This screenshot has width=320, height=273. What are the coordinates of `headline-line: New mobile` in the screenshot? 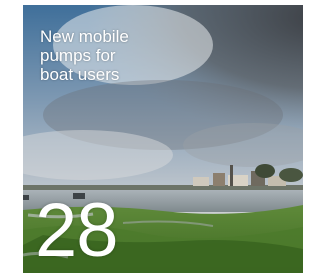 It's located at (84, 36).